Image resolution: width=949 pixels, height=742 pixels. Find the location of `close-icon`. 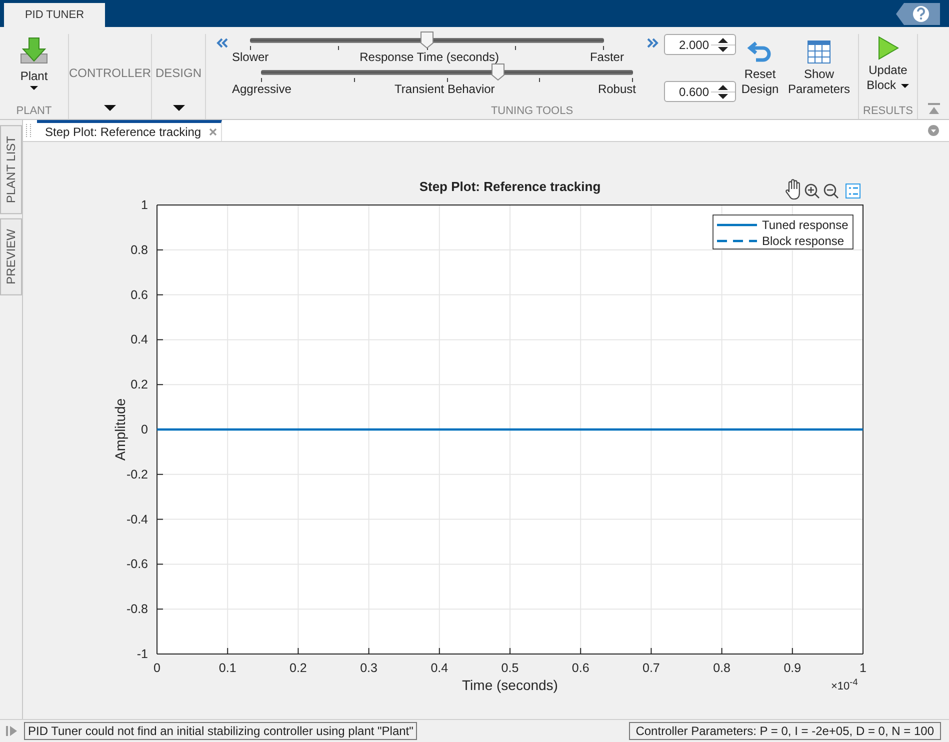

close-icon is located at coordinates (213, 132).